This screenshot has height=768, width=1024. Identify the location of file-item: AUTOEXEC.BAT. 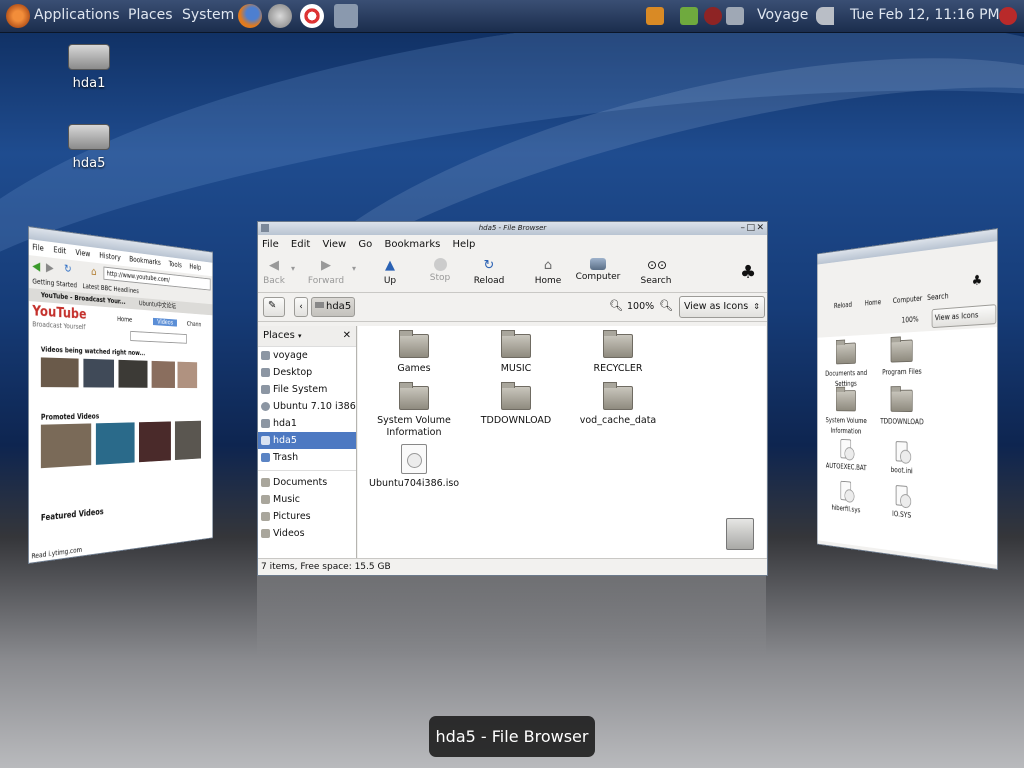
(846, 456).